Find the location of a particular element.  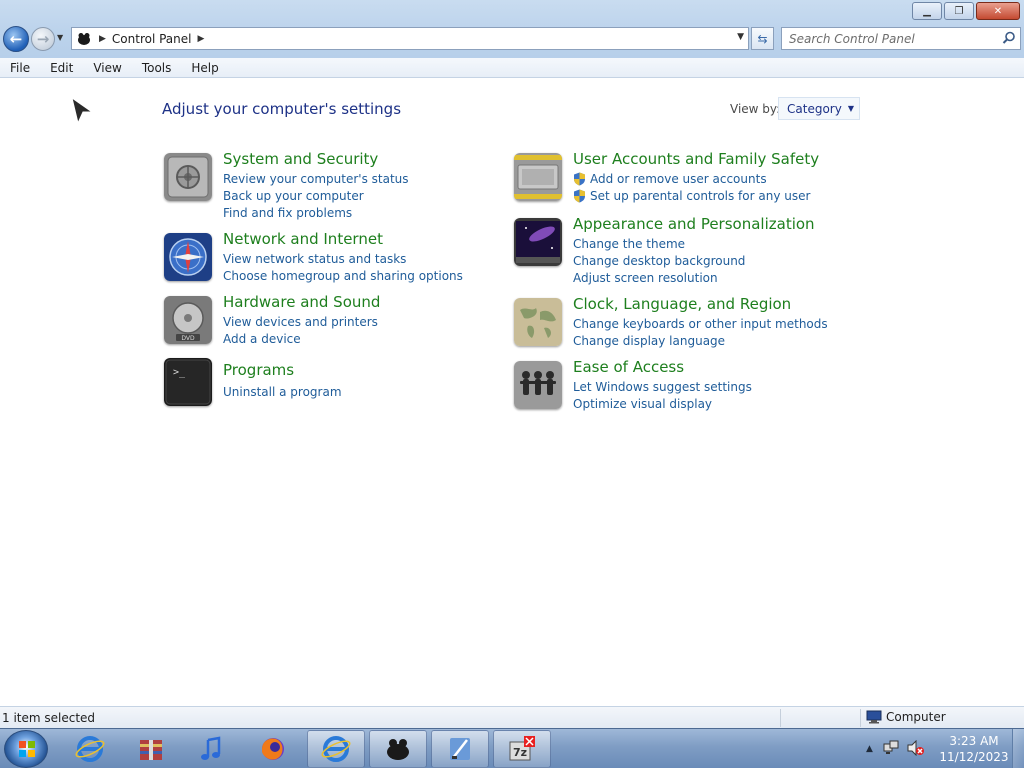

dvd-drive-icon: DVD is located at coordinates (188, 320).